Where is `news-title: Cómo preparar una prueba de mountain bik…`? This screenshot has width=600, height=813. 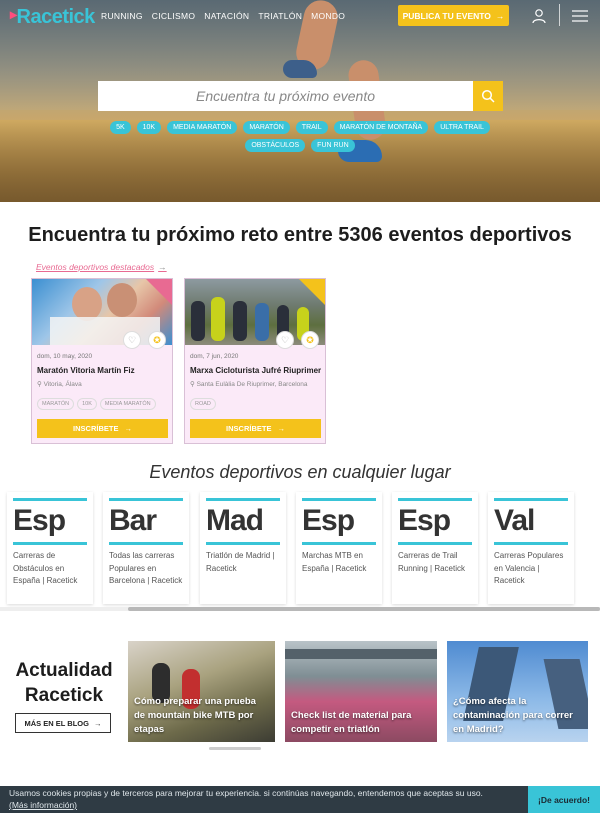 news-title: Cómo preparar una prueba de mountain bik… is located at coordinates (195, 715).